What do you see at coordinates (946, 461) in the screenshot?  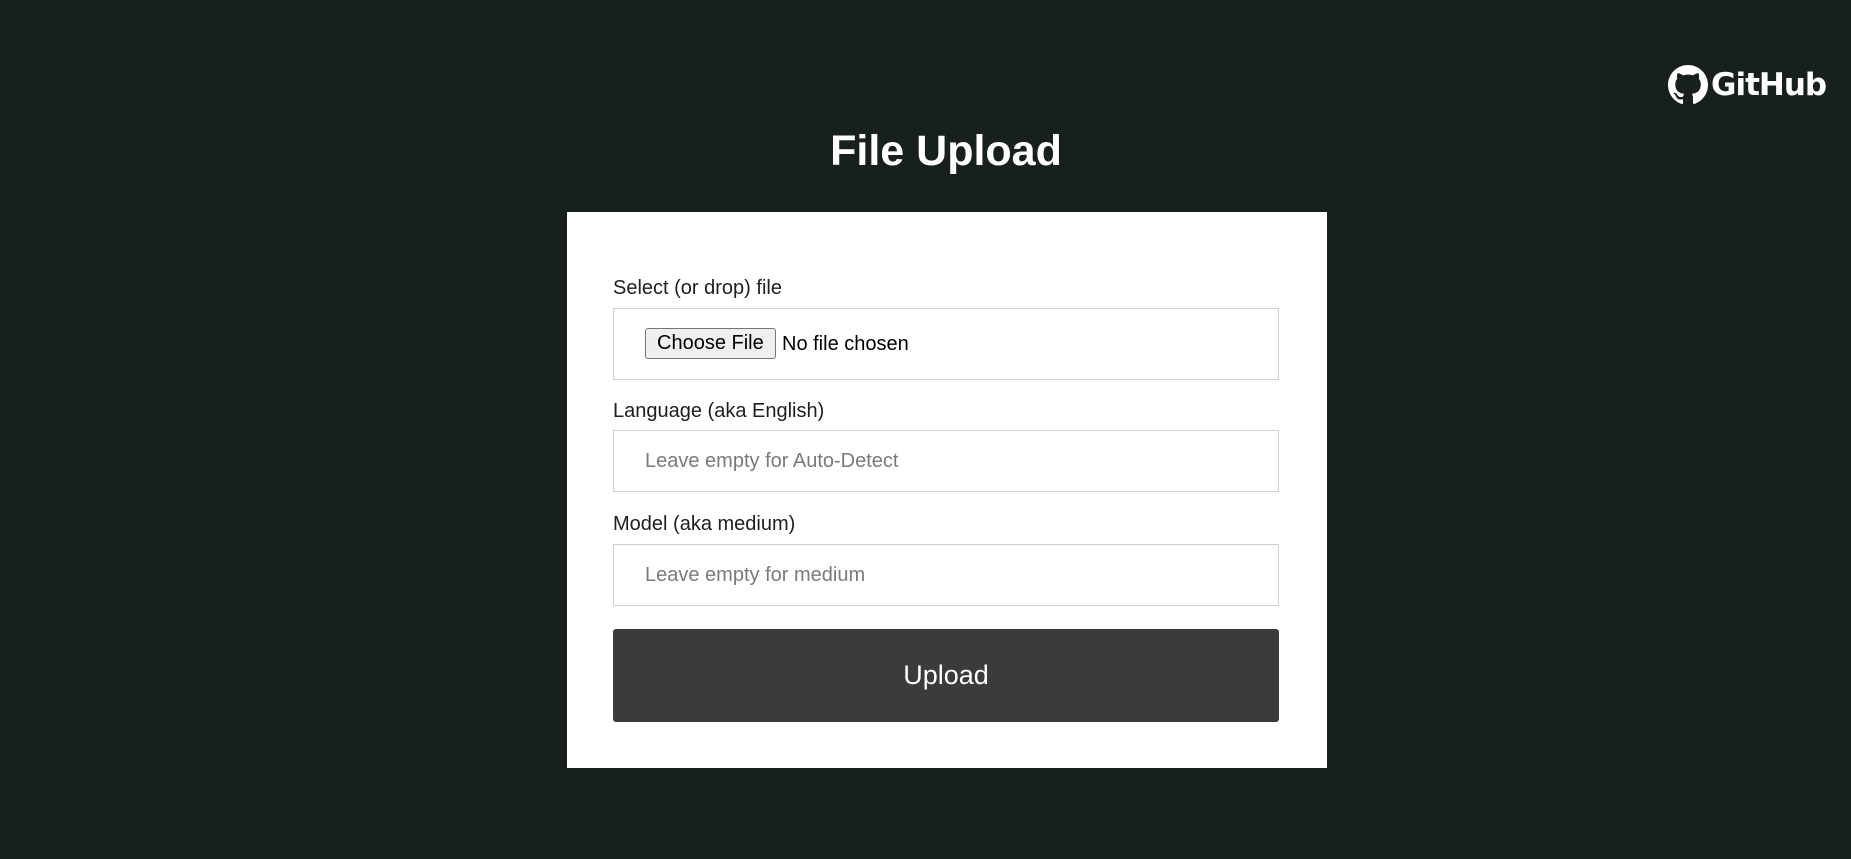 I see `language-input` at bounding box center [946, 461].